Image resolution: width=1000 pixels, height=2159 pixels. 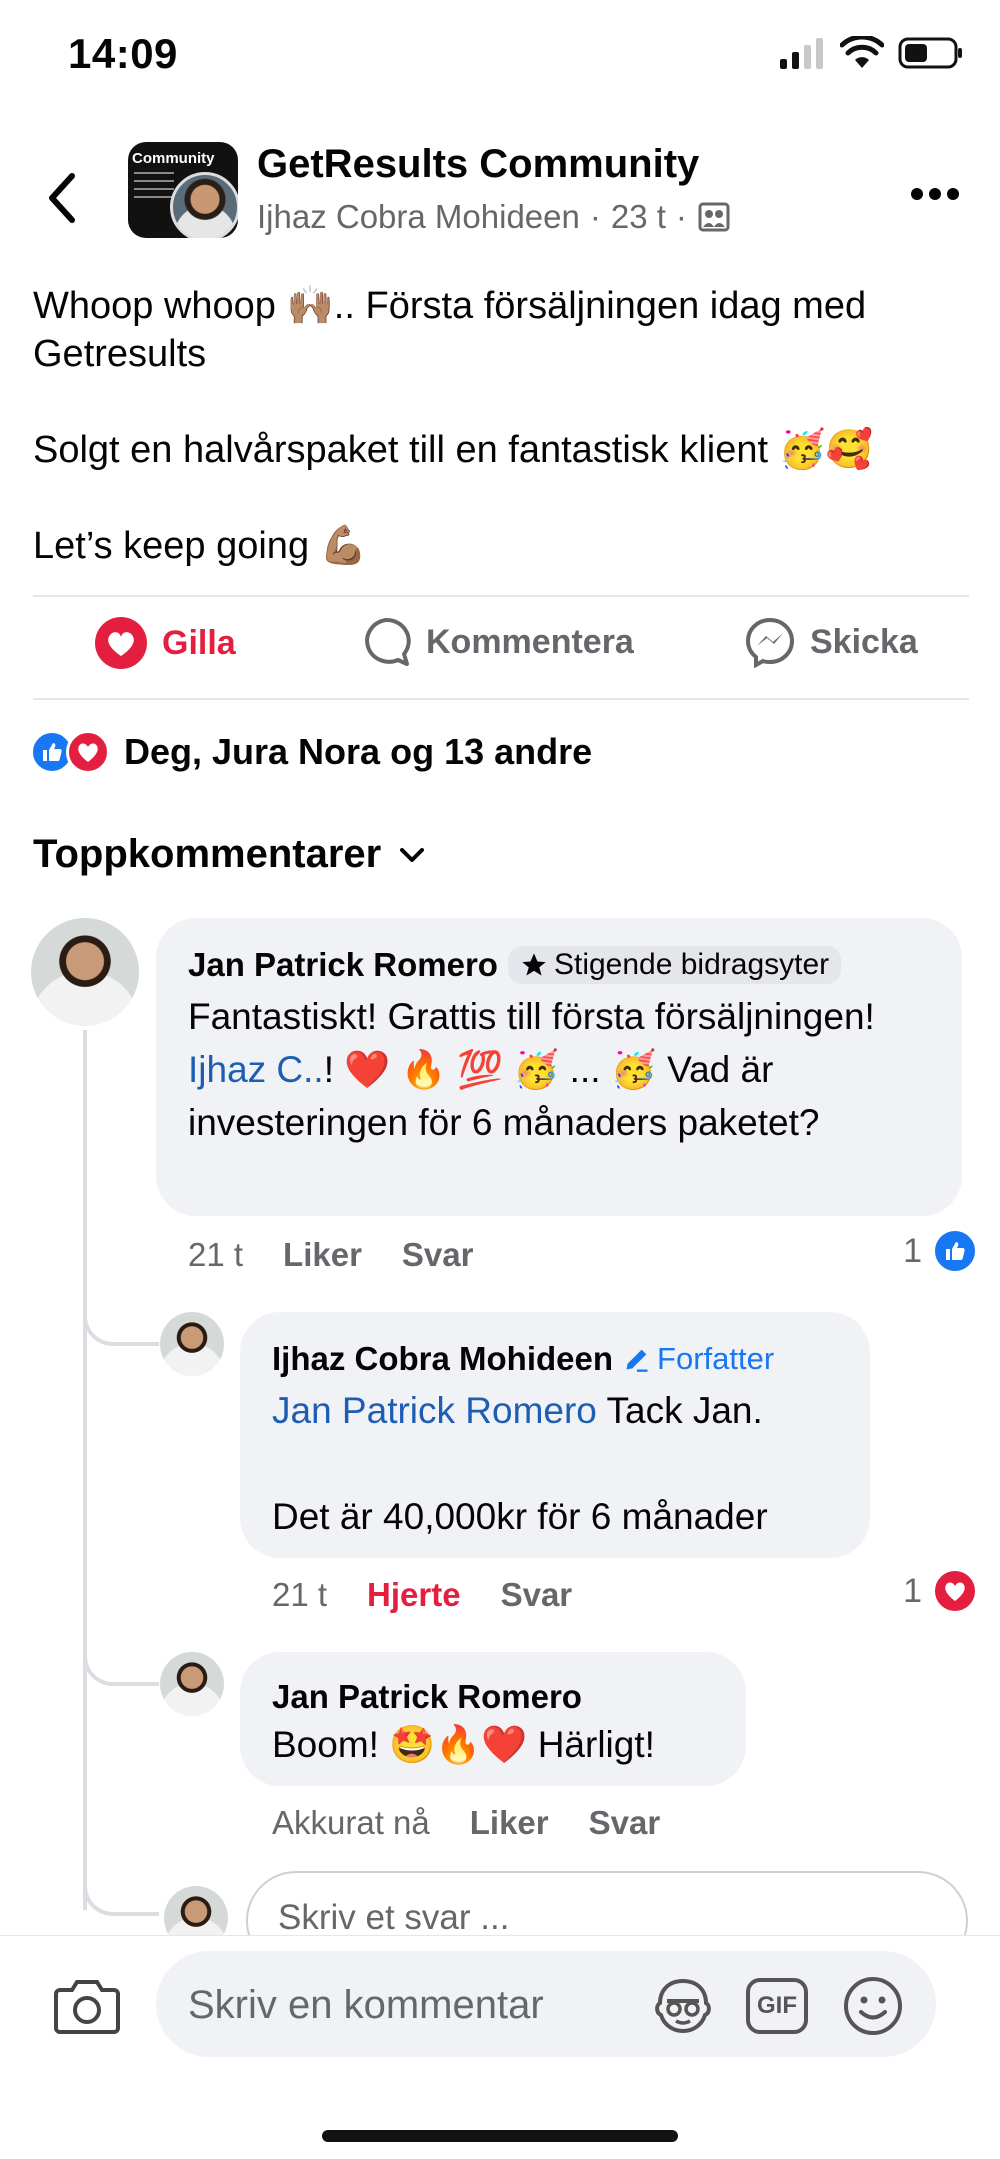 I want to click on group-privacy-icon, so click(x=714, y=217).